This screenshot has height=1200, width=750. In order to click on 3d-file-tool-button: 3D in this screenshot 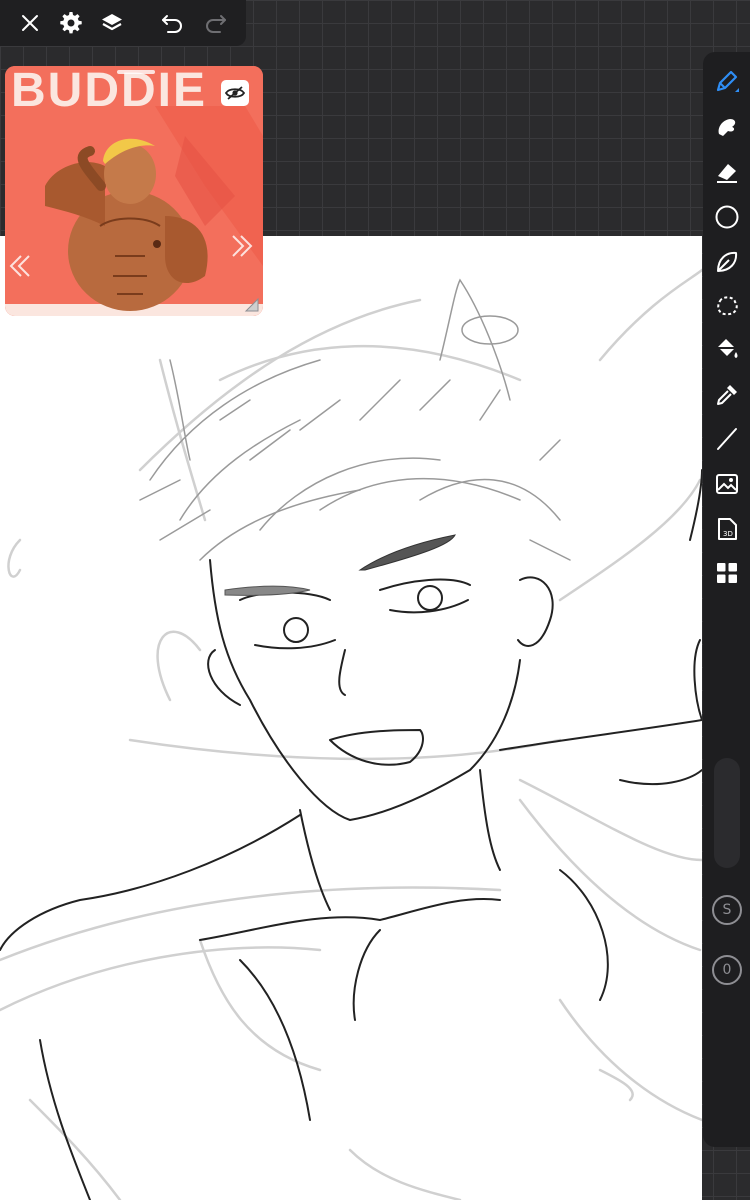, I will do `click(727, 529)`.